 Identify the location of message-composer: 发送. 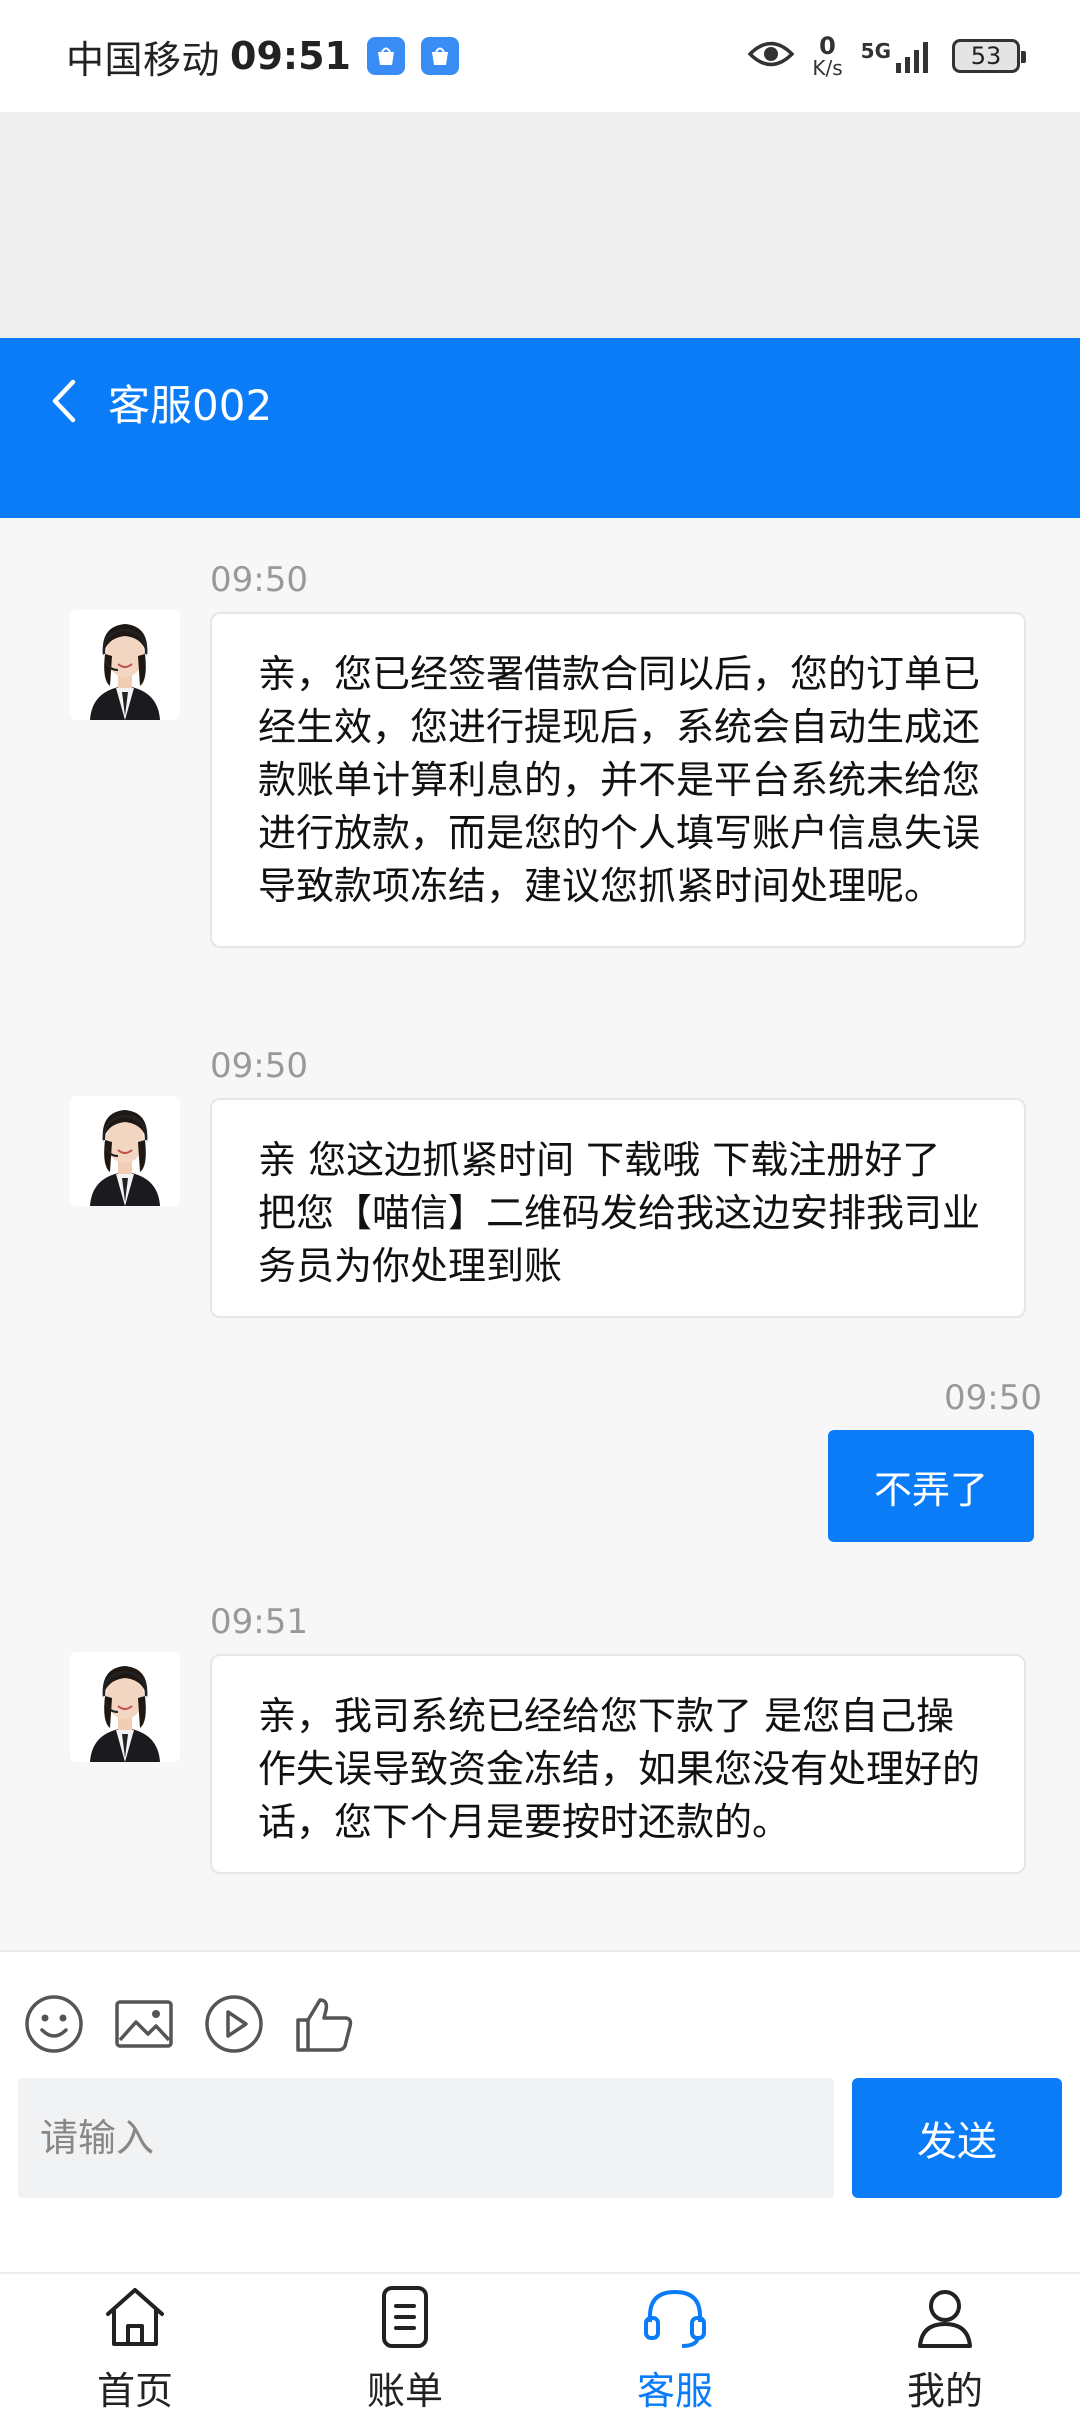
(540, 2111).